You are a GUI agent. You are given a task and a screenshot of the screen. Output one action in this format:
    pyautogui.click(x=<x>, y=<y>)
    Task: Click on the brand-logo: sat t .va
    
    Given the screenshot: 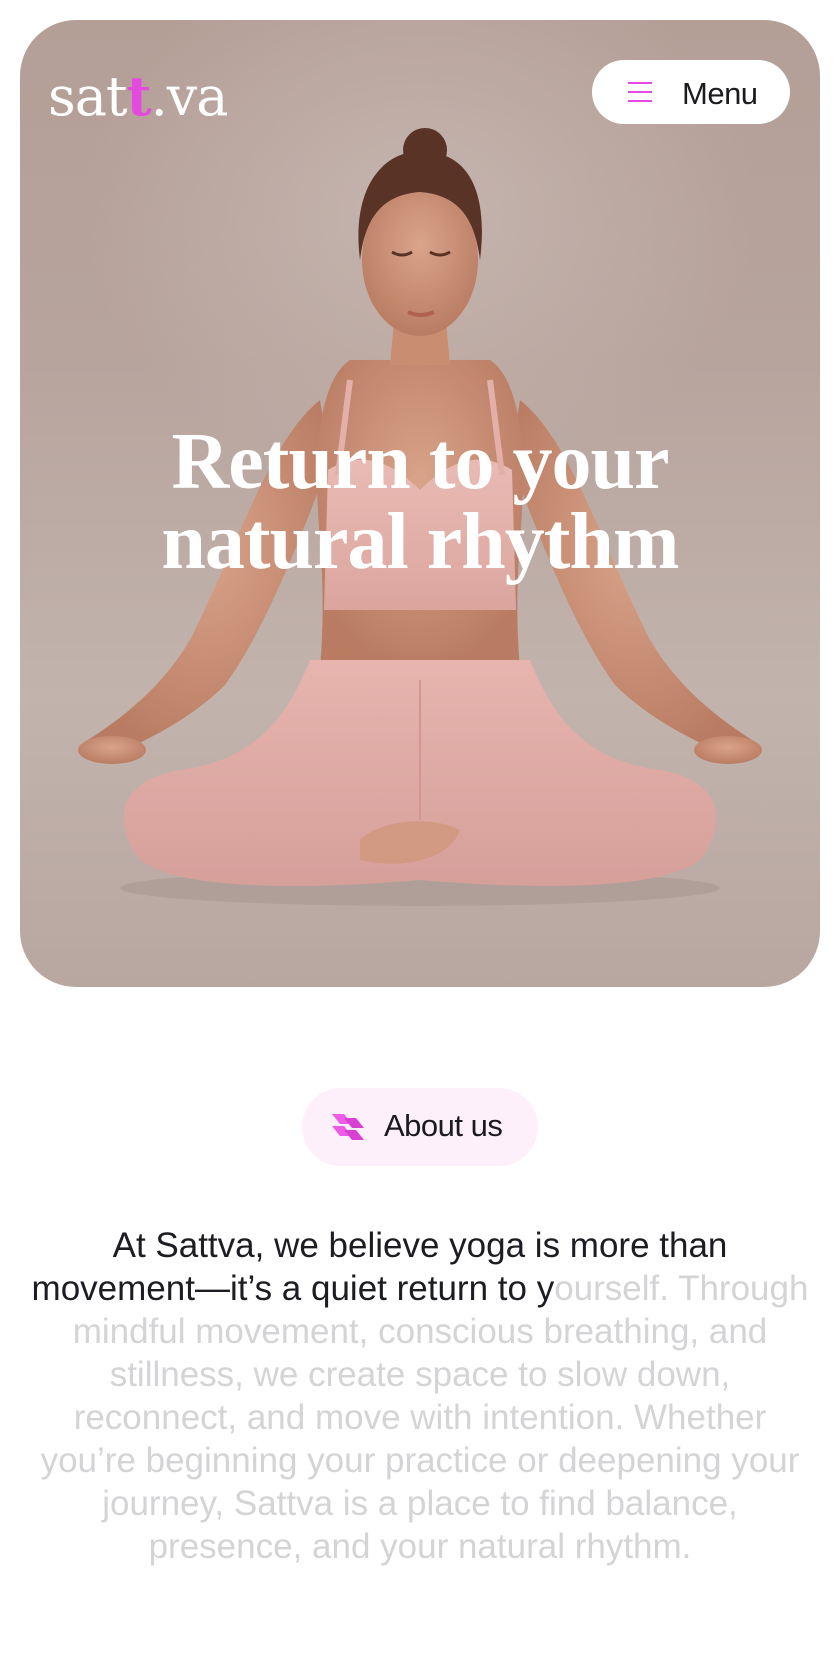 What is the action you would take?
    pyautogui.click(x=138, y=96)
    